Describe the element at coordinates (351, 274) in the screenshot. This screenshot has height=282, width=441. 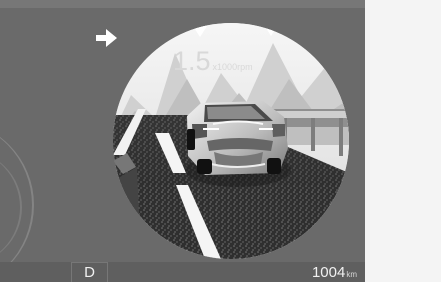
I see `odometer-unit: km` at that location.